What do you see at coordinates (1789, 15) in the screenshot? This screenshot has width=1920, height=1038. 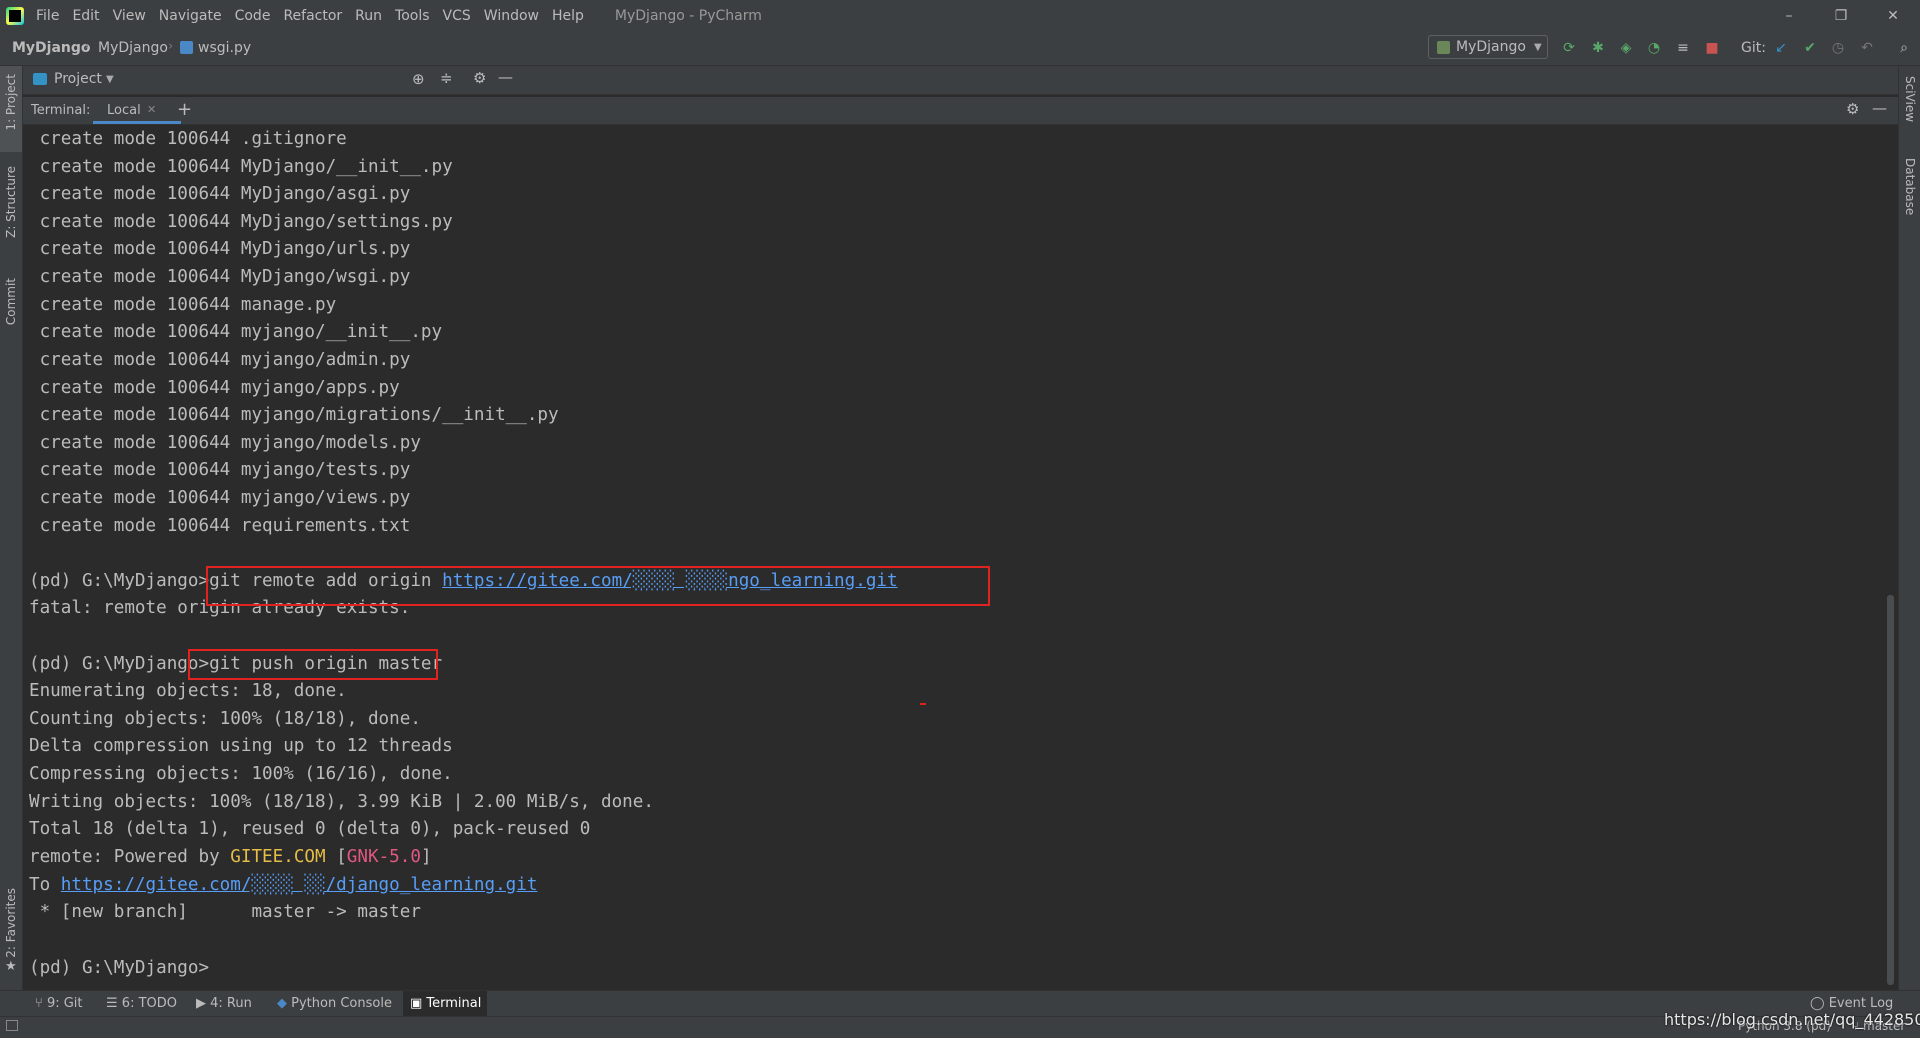 I see `minimize-button: –` at bounding box center [1789, 15].